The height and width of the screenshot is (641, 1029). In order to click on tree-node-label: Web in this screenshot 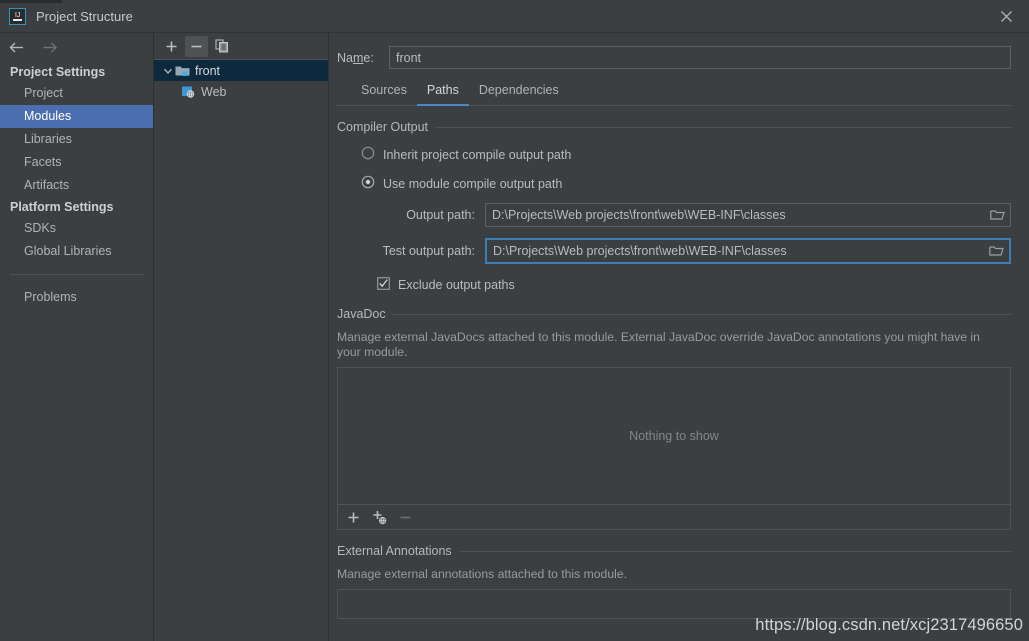, I will do `click(214, 91)`.